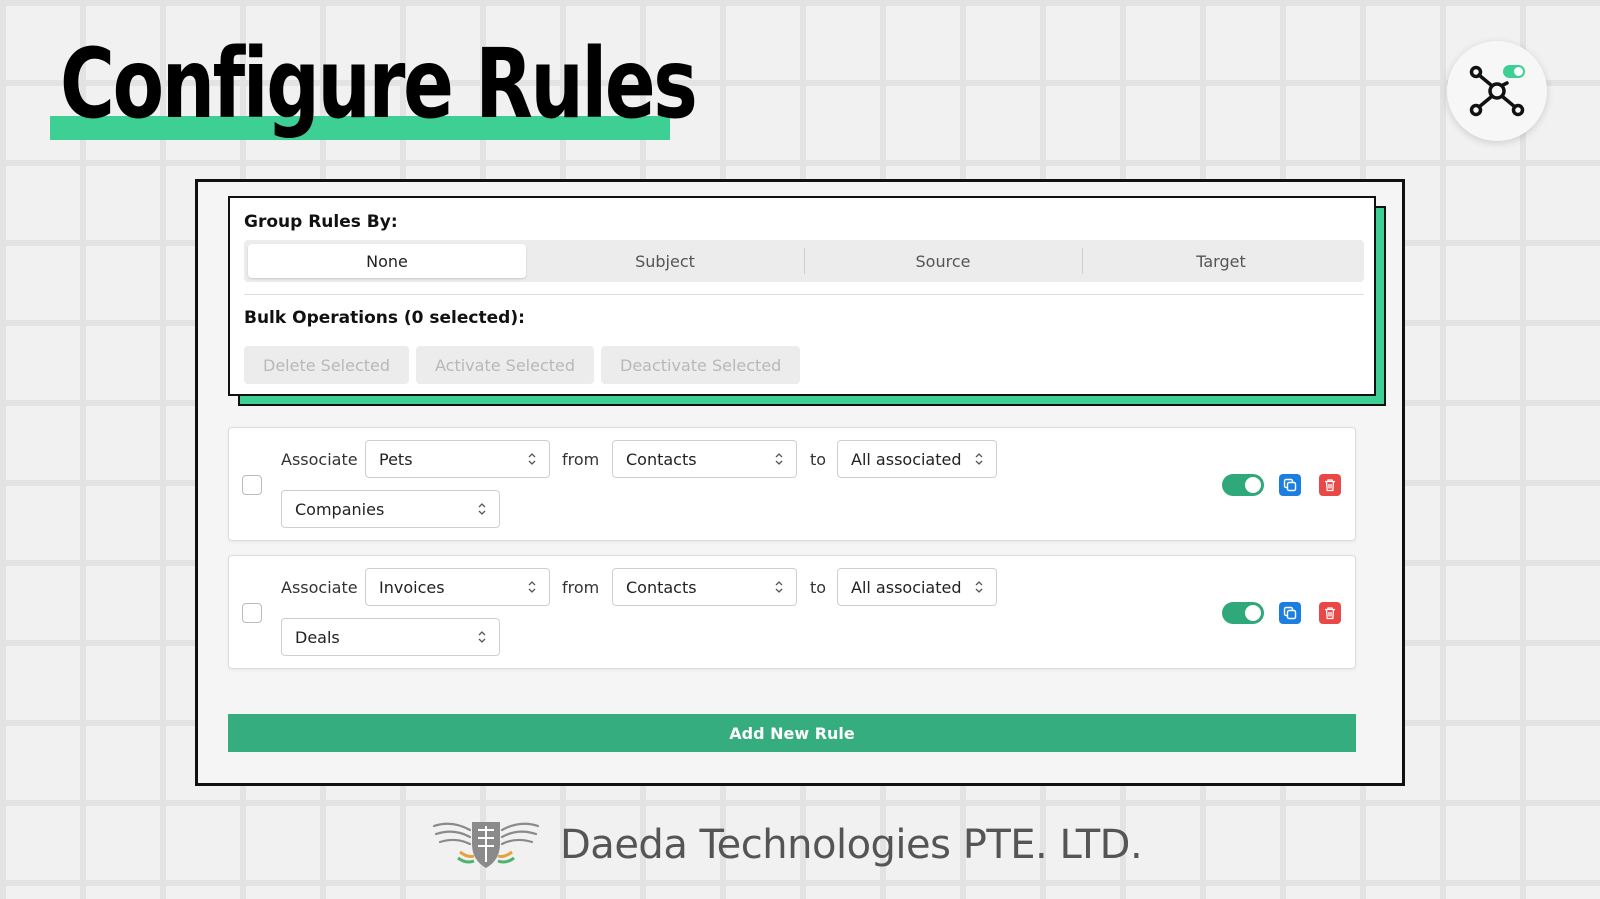 The height and width of the screenshot is (899, 1600). What do you see at coordinates (457, 587) in the screenshot?
I see `object-select: Invoices` at bounding box center [457, 587].